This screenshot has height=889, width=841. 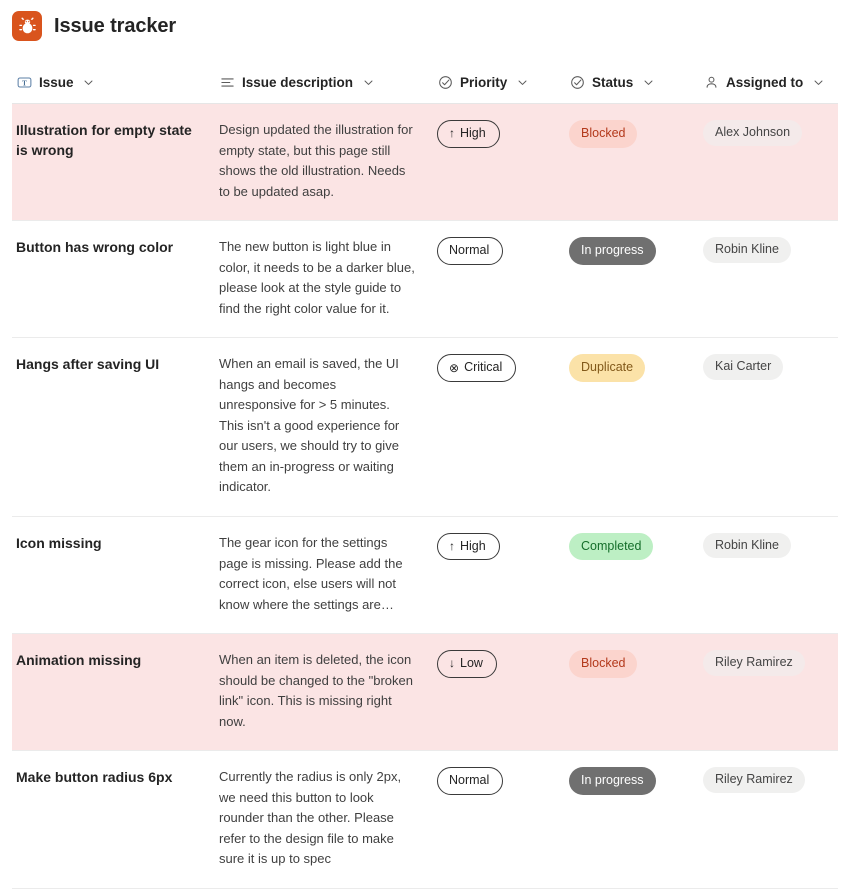 I want to click on column-header-issue: T Issue, so click(x=113, y=82).